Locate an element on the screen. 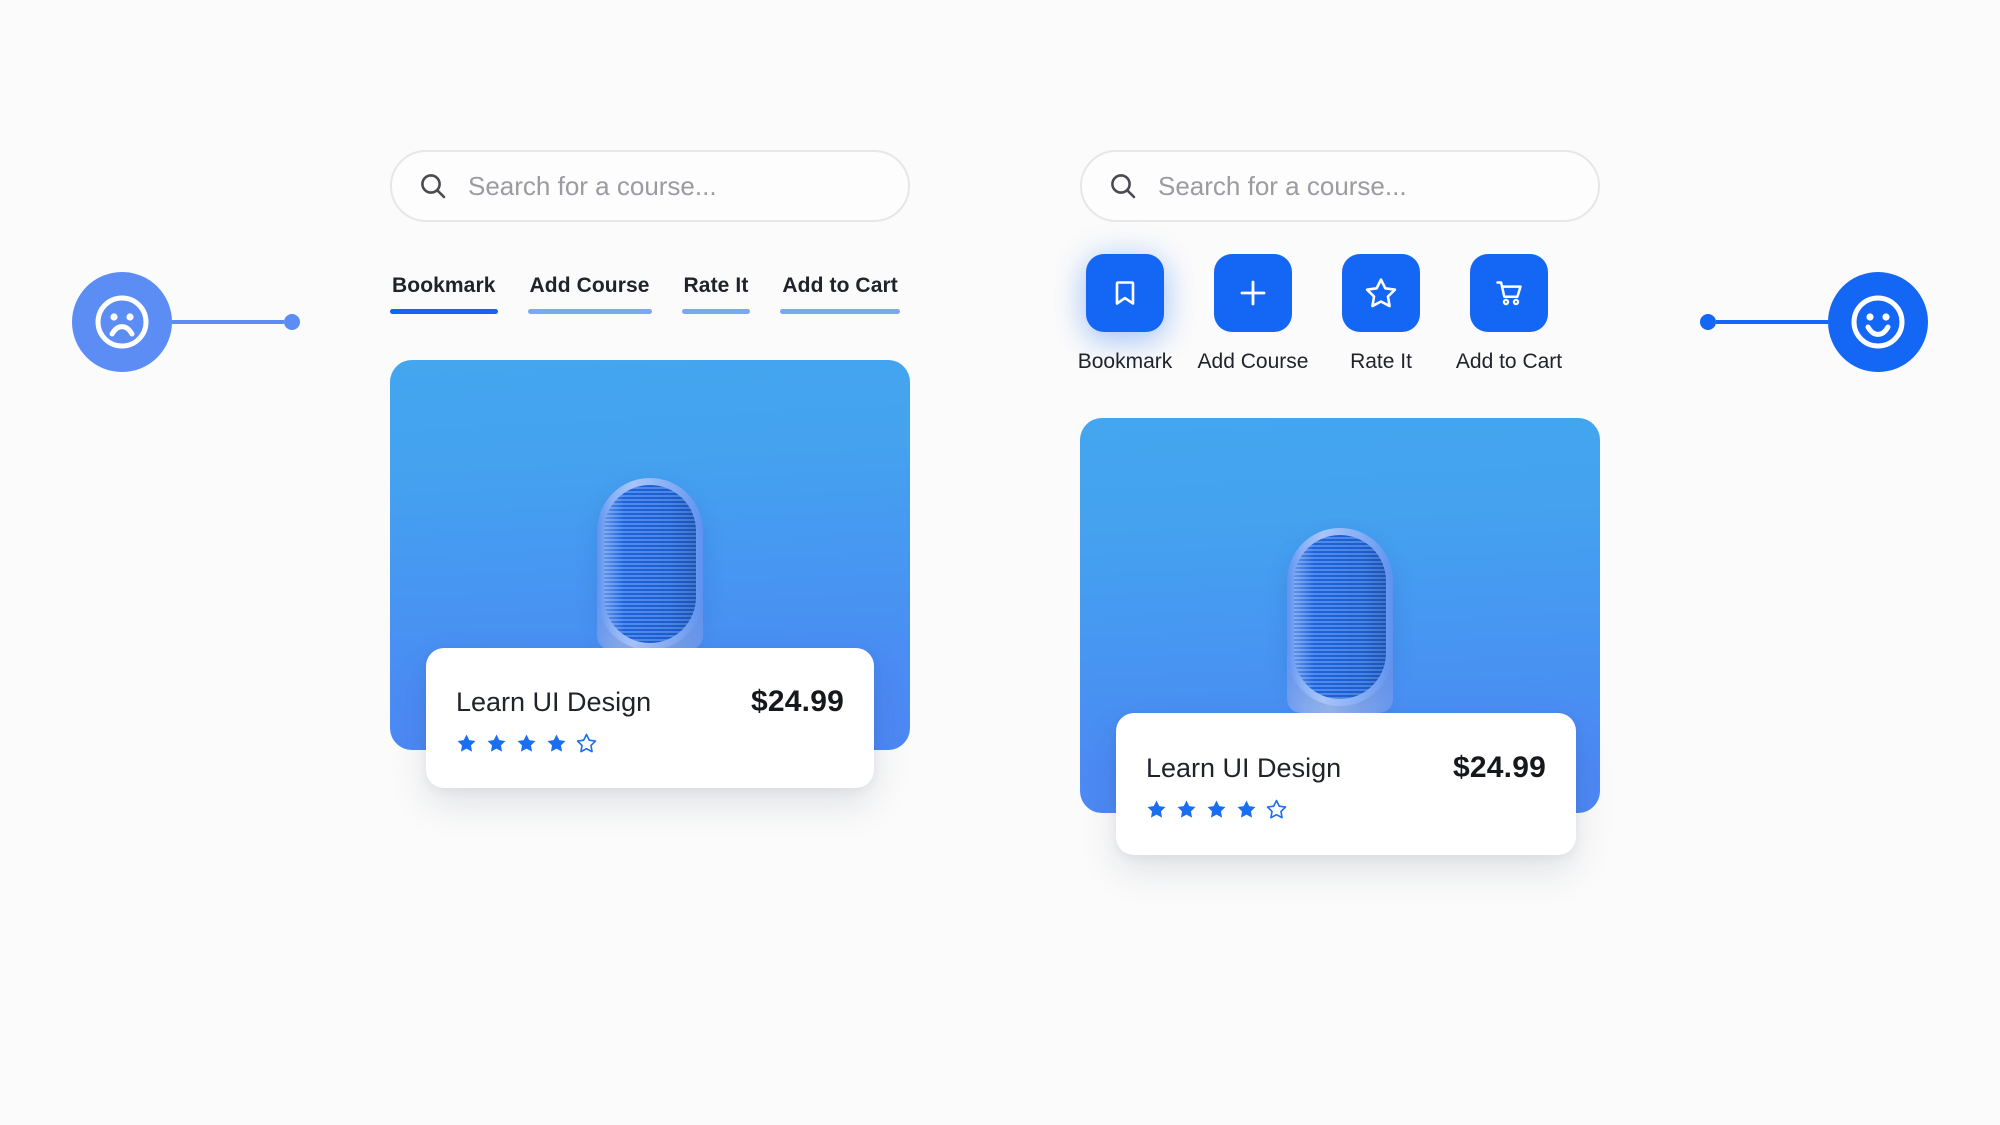  cart-icon is located at coordinates (1509, 293).